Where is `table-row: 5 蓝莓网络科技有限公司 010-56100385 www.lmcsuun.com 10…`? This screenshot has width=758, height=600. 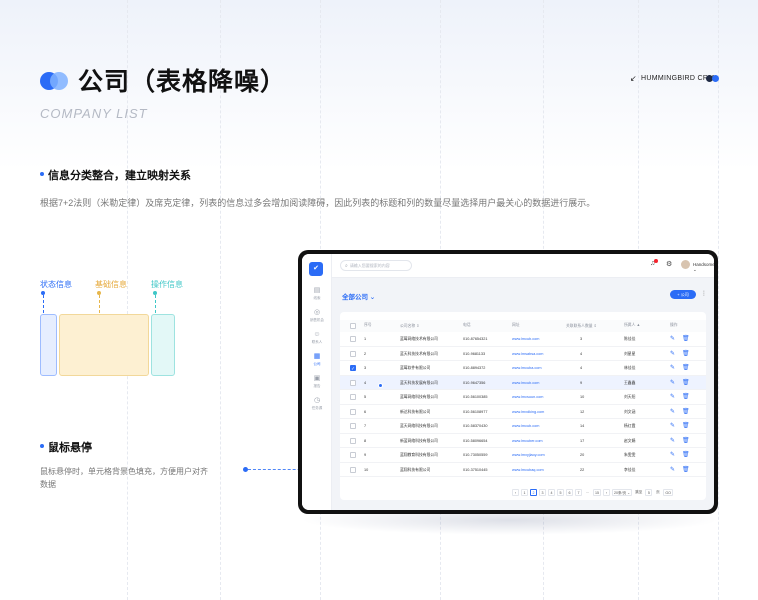
table-row: 5 蓝莓网络科技有限公司 010-56100385 www.lmcsuun.com 10… is located at coordinates (523, 397).